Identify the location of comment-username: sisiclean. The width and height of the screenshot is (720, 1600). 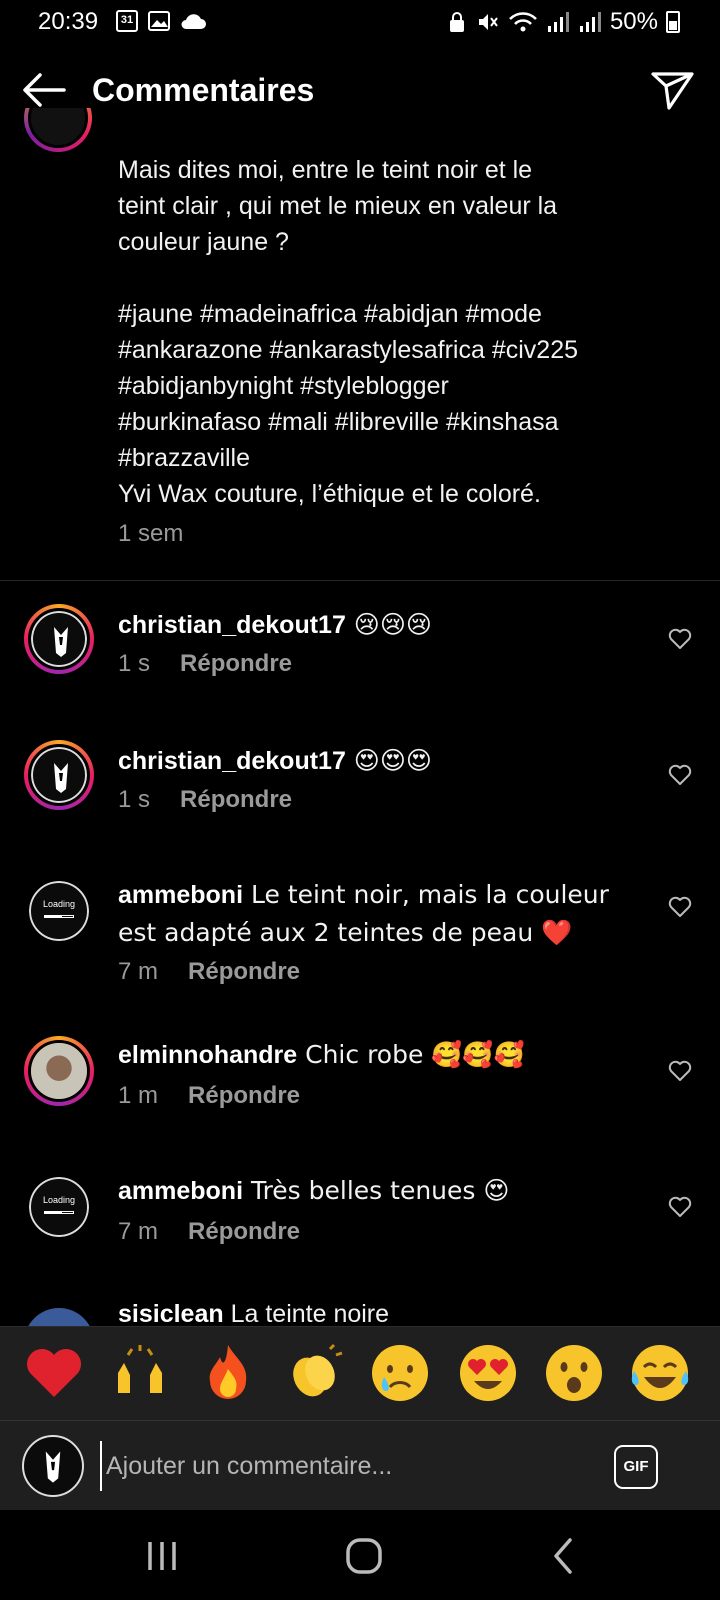
(171, 1315).